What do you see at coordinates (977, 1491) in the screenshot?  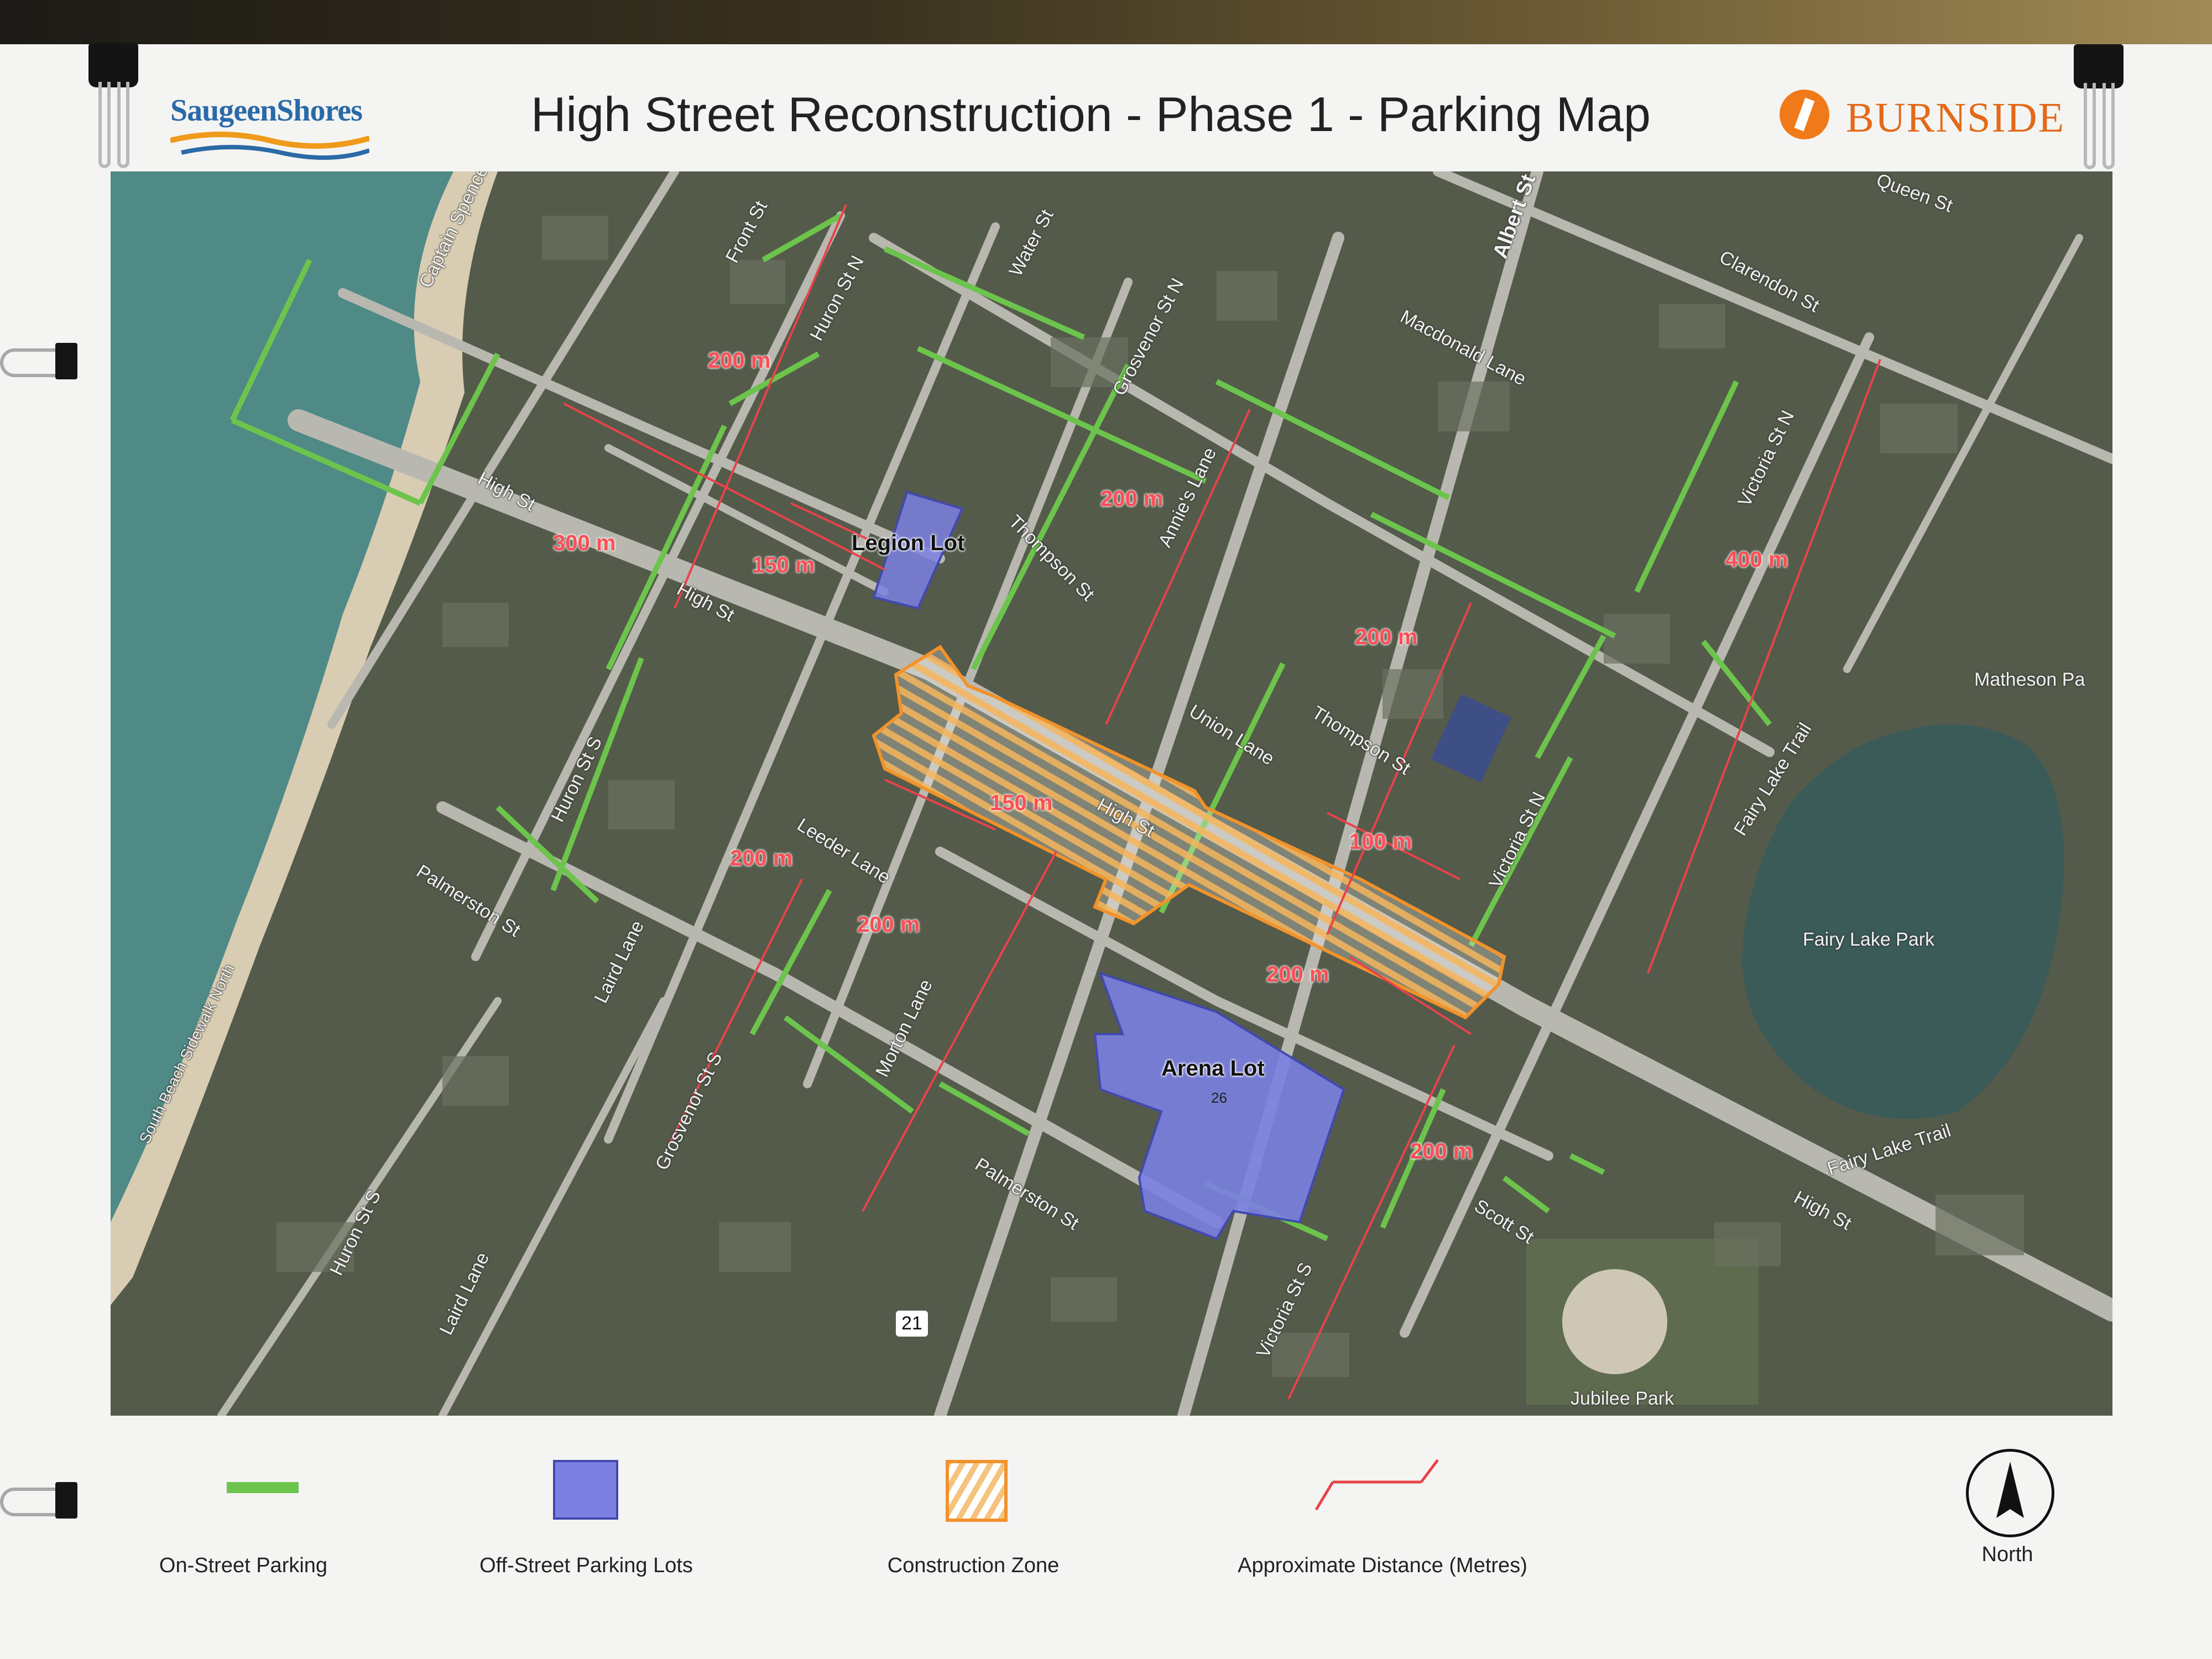 I see `construction-zone-swatch` at bounding box center [977, 1491].